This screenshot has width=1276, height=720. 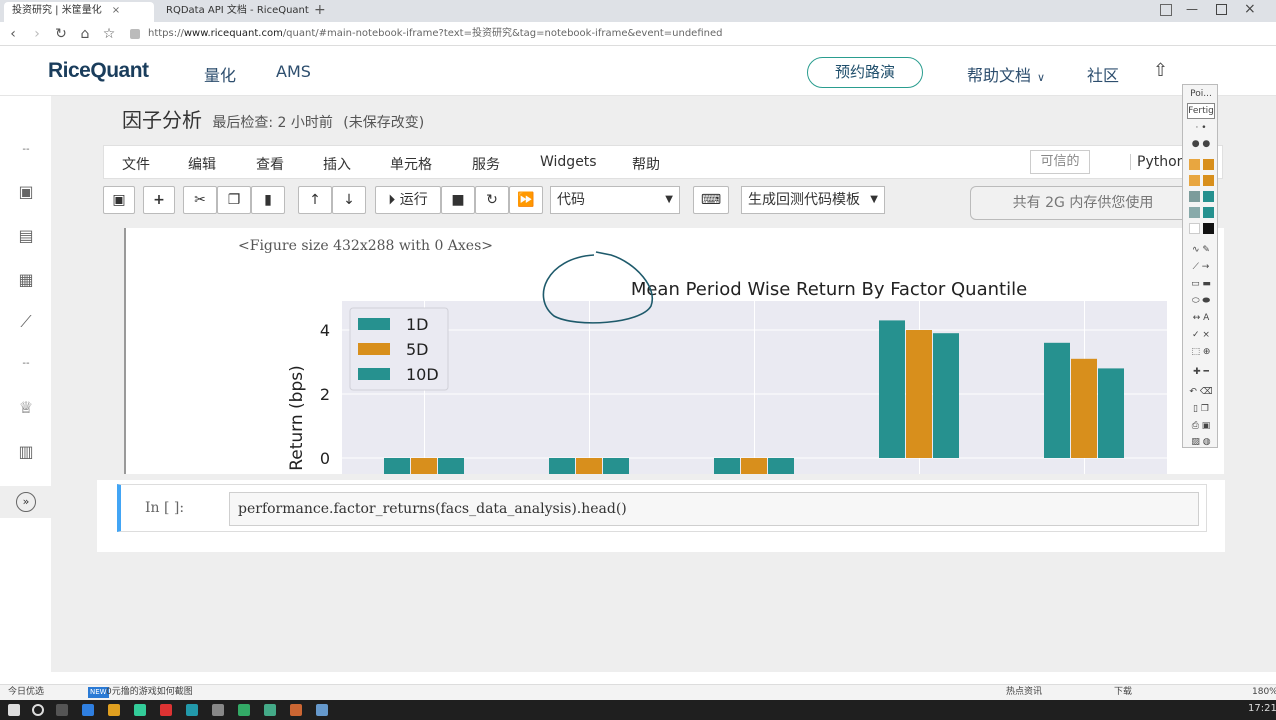 I want to click on forward-icon: ›, so click(x=37, y=34).